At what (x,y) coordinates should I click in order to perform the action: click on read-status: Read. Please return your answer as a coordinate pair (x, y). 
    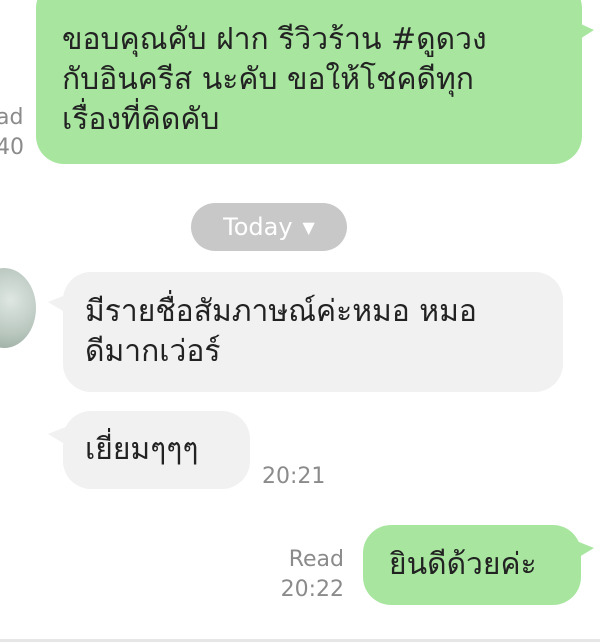
    Looking at the image, I should click on (316, 559).